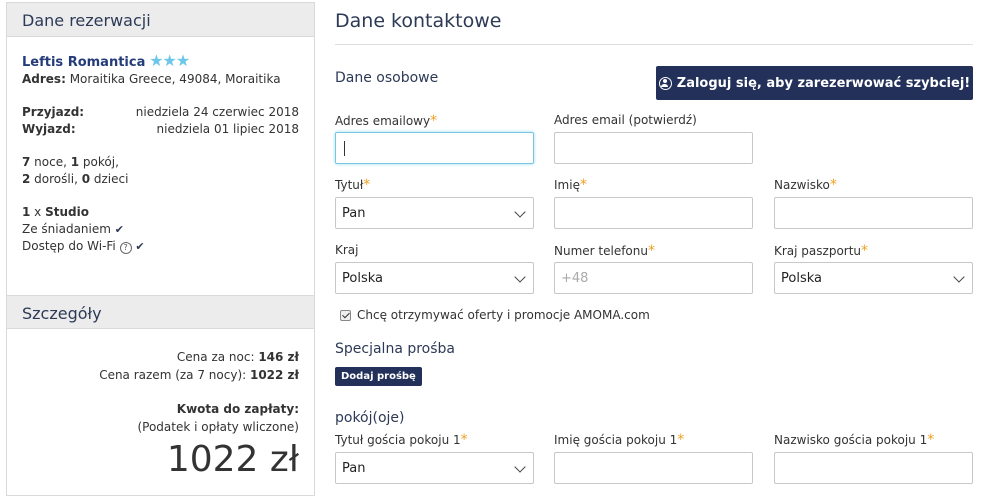 The height and width of the screenshot is (499, 987). What do you see at coordinates (125, 248) in the screenshot?
I see `help-icon: ?` at bounding box center [125, 248].